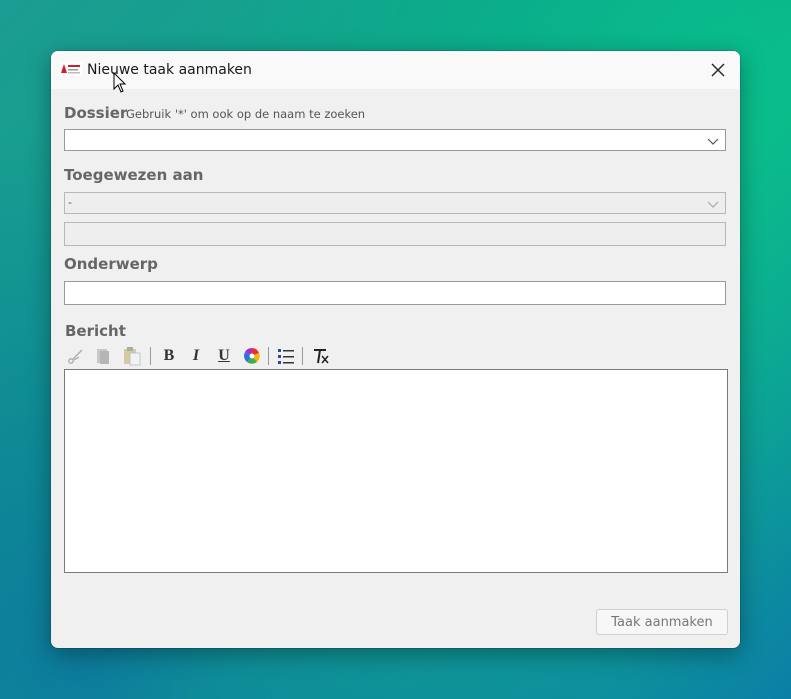 The width and height of the screenshot is (791, 699). Describe the element at coordinates (95, 331) in the screenshot. I see `message-label: Bericht` at that location.